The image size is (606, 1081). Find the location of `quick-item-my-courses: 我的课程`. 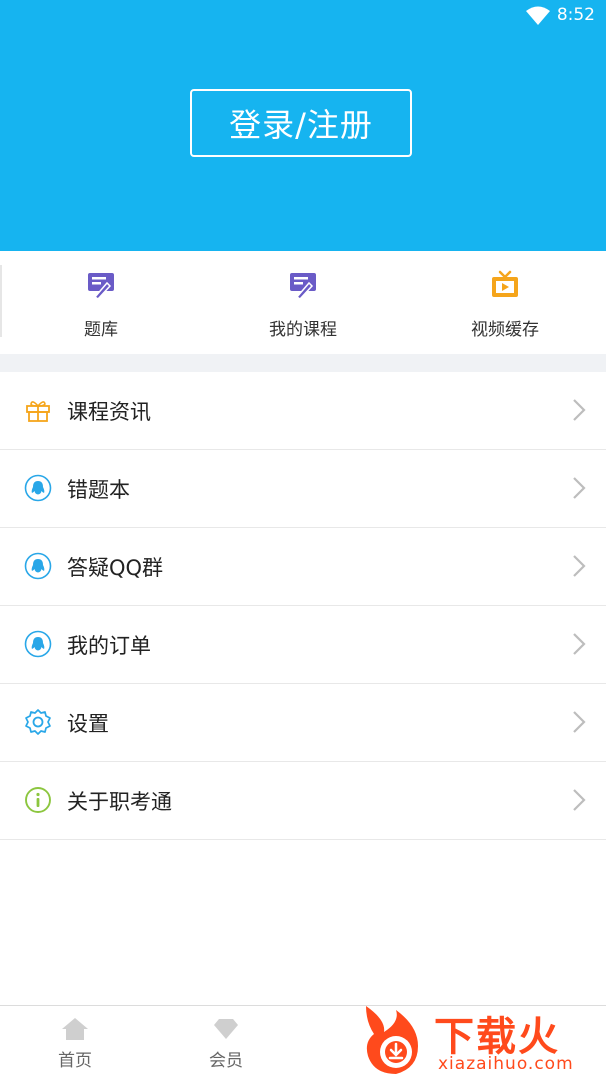

quick-item-my-courses: 我的课程 is located at coordinates (303, 302).